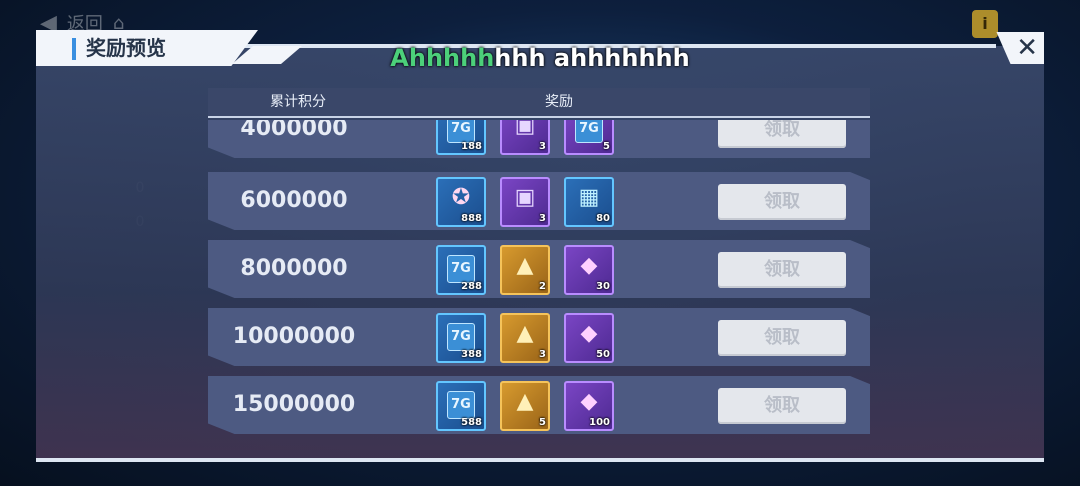  I want to click on reward-row: 4000000 7G 188 ▣ 3 7G 5 领取, so click(539, 139).